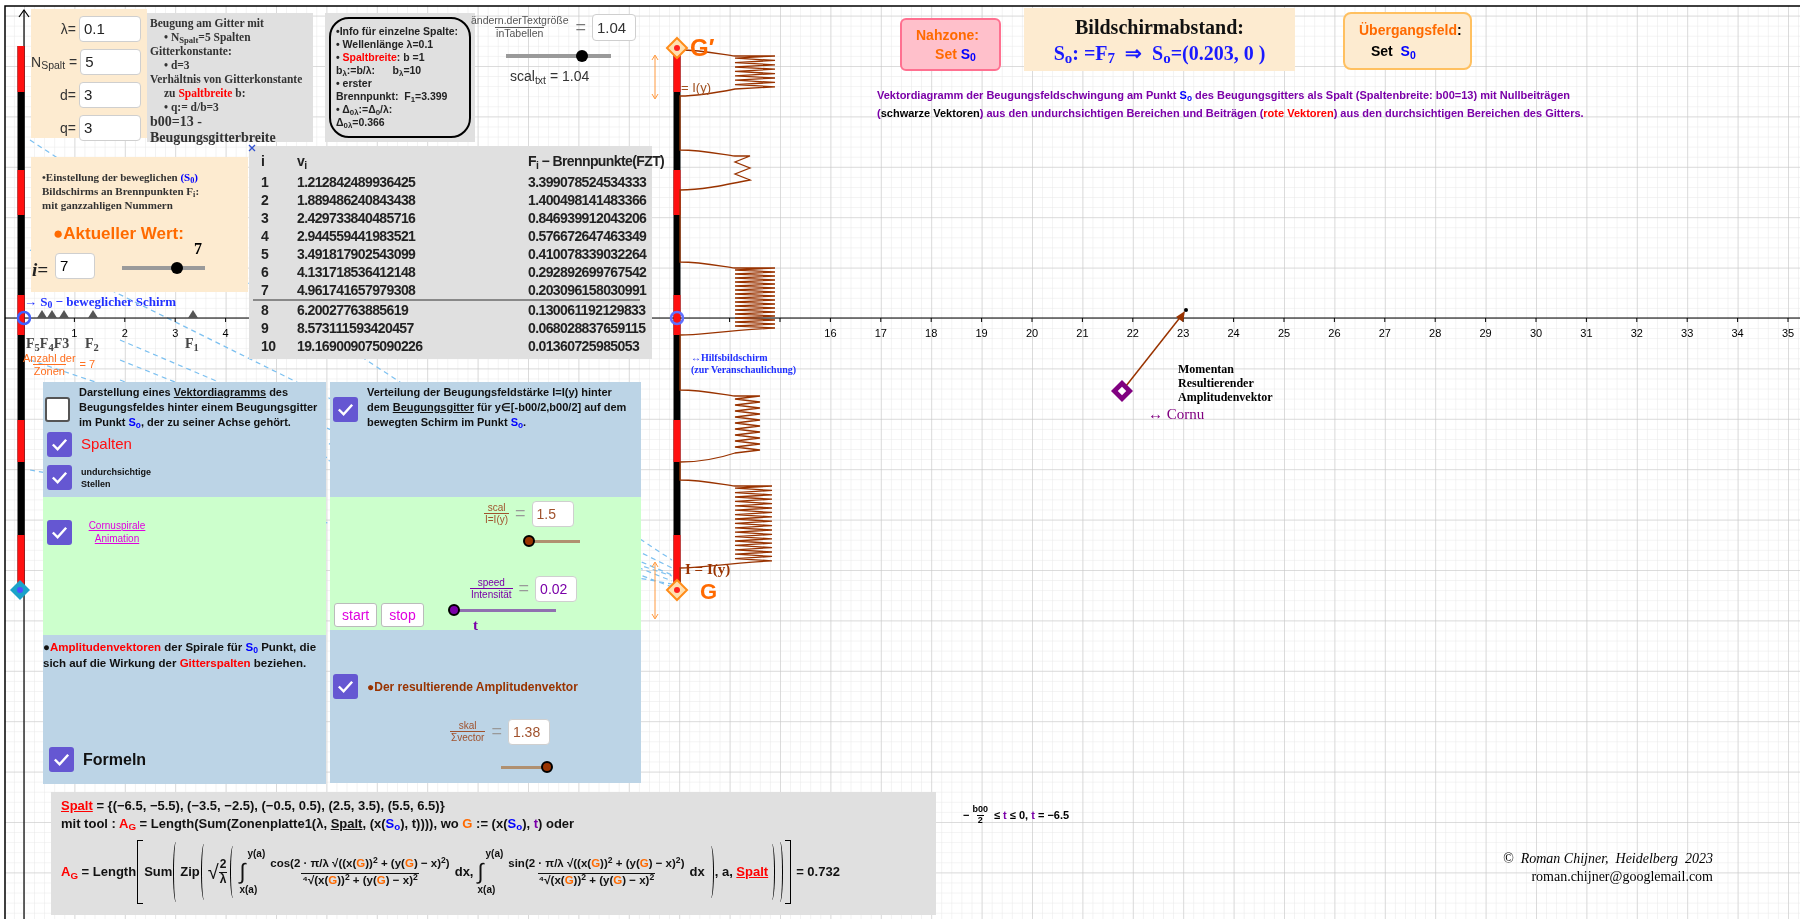 This screenshot has height=919, width=1800. What do you see at coordinates (1230, 113) in the screenshot?
I see `description-text: (schwarze Vektoren) aus den undurchsichtigen Bereichen und Beiträgen (rote Vektoren) aus den durchsichtigen Bereichen des Gitters.` at bounding box center [1230, 113].